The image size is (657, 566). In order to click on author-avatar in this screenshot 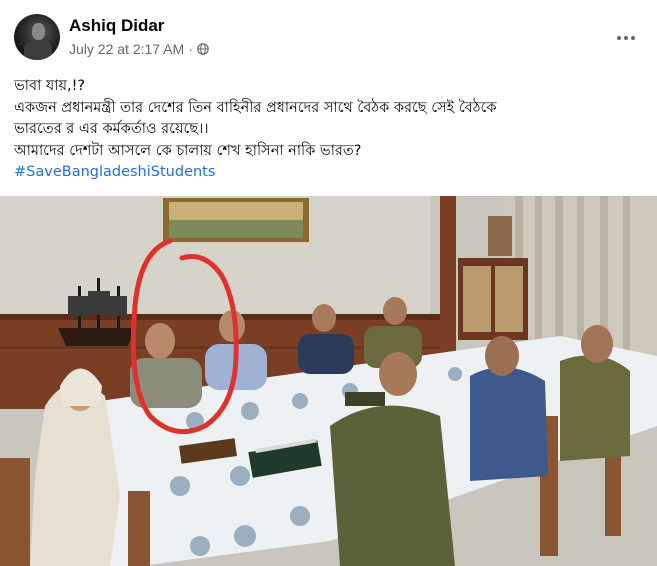, I will do `click(37, 37)`.